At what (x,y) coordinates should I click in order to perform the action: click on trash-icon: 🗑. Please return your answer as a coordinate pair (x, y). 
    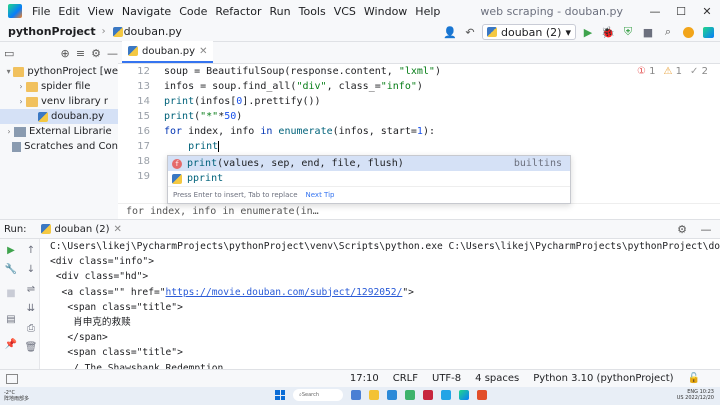
    Looking at the image, I should click on (31, 347).